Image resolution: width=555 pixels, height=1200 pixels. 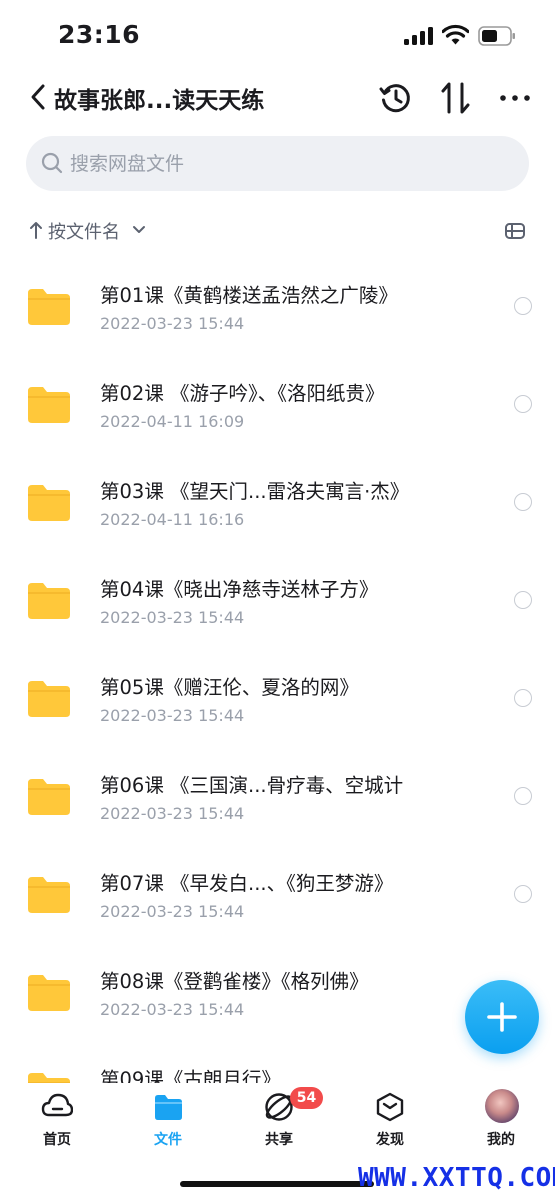 I want to click on sort-toggle-icon, so click(x=456, y=98).